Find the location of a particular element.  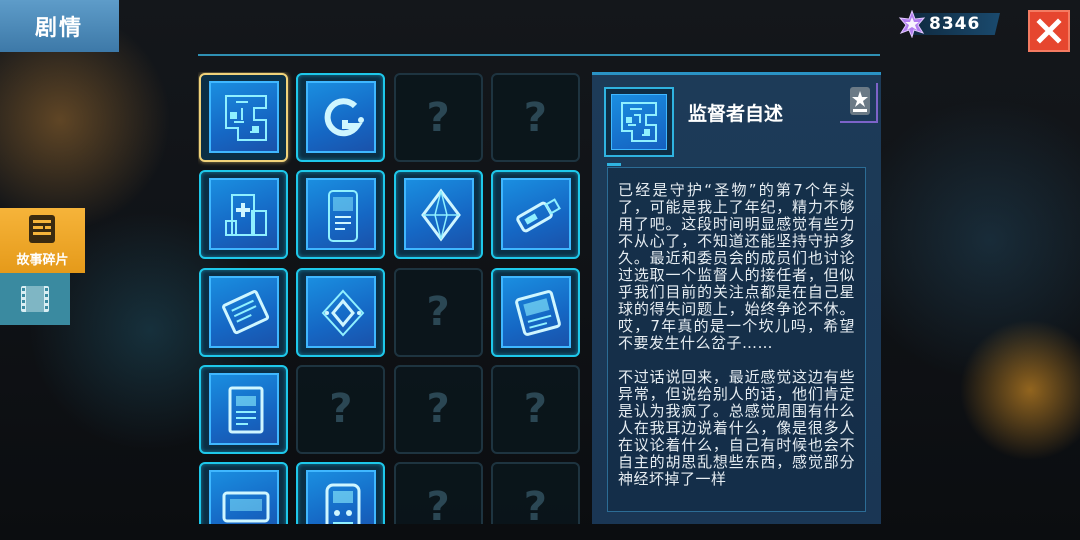

tab-film is located at coordinates (35, 299).